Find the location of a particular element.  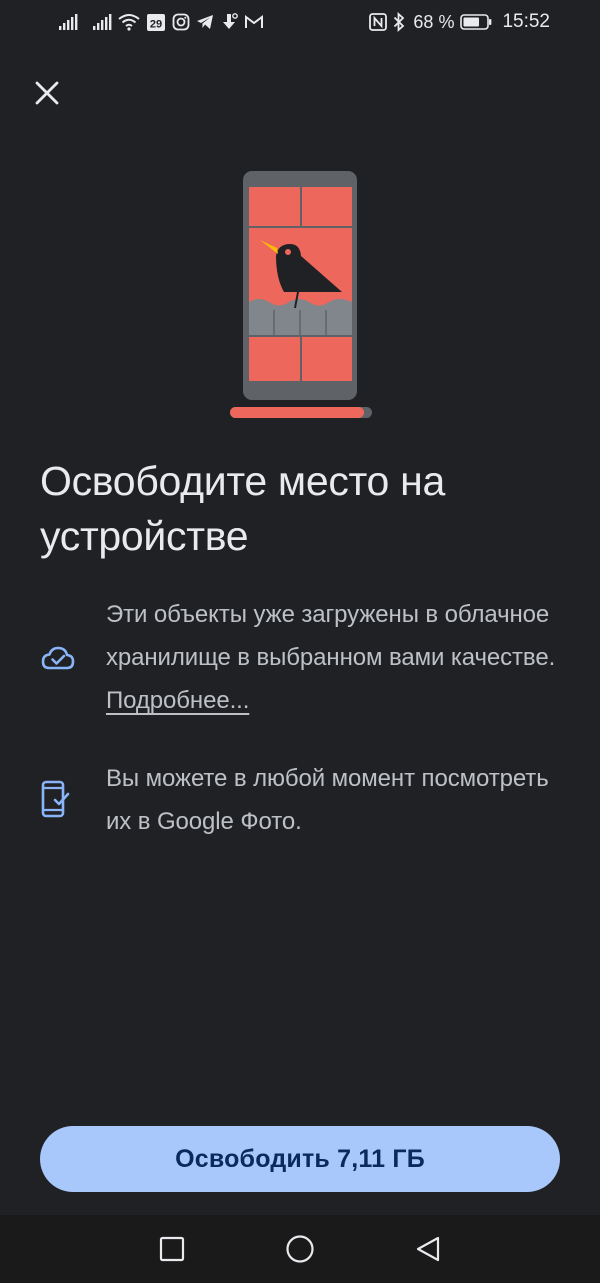

navigation-bar is located at coordinates (300, 1249).